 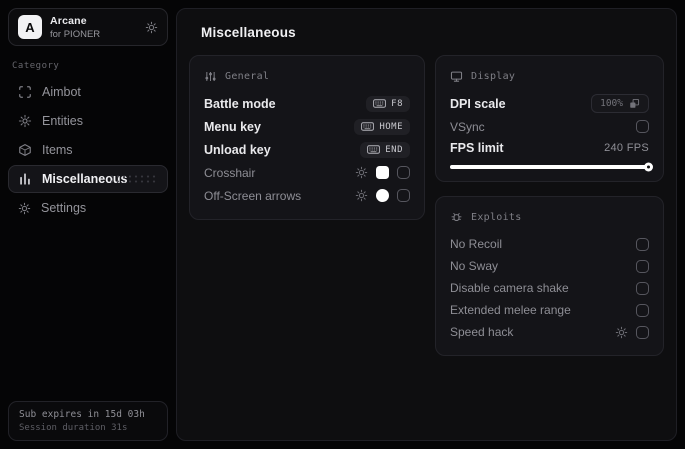 What do you see at coordinates (549, 148) in the screenshot?
I see `fps-limit-row: FPS limit 240 FPS` at bounding box center [549, 148].